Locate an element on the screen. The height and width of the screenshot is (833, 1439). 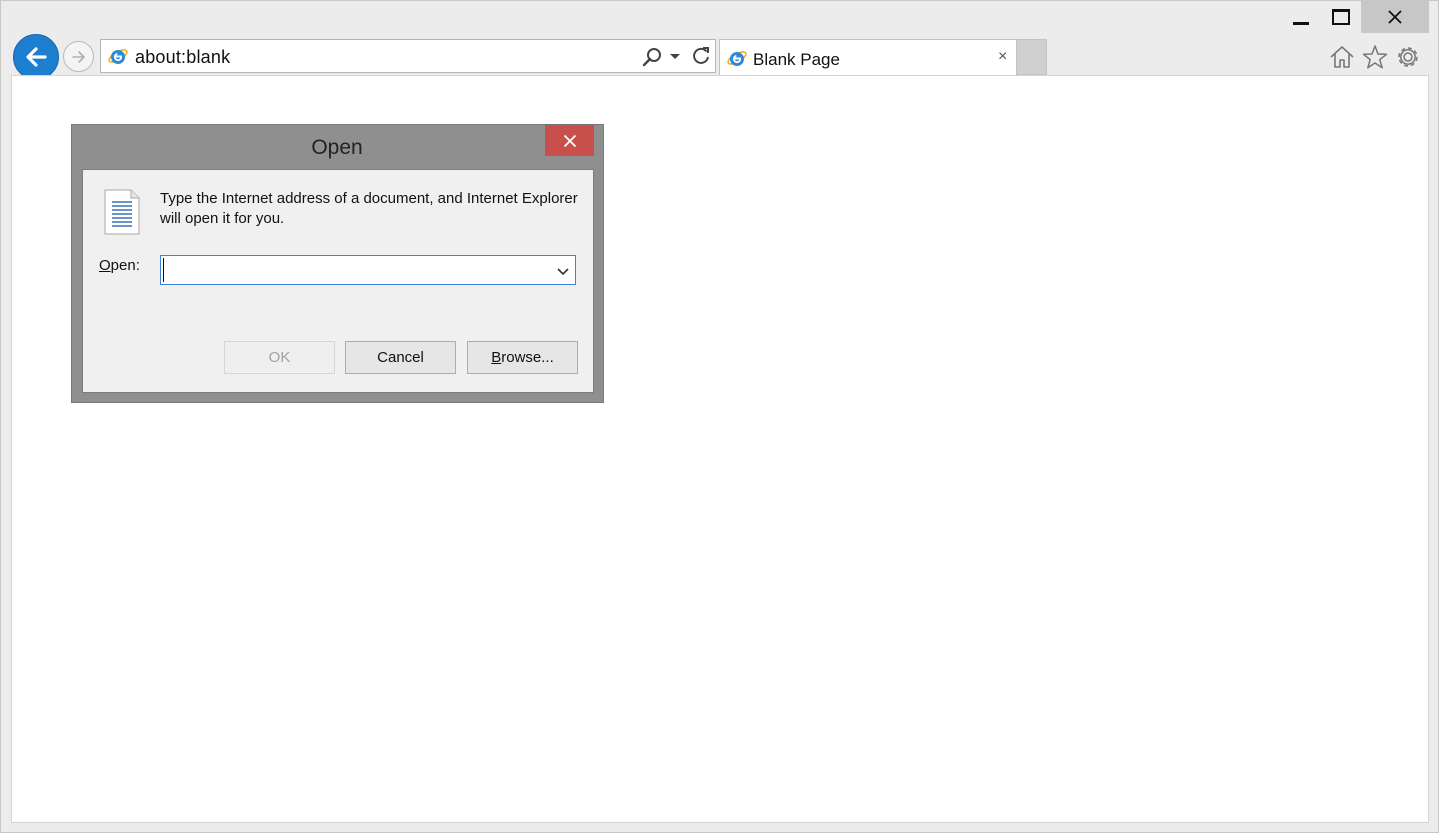
dialog-close-button is located at coordinates (569, 140).